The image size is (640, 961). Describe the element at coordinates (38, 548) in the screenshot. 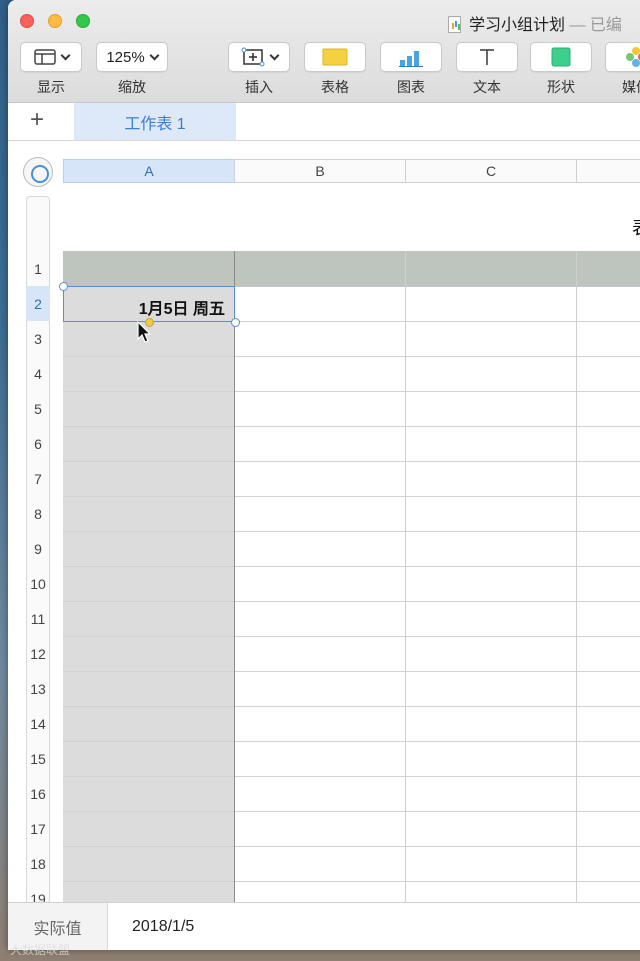

I see `row-header-9: 9` at that location.